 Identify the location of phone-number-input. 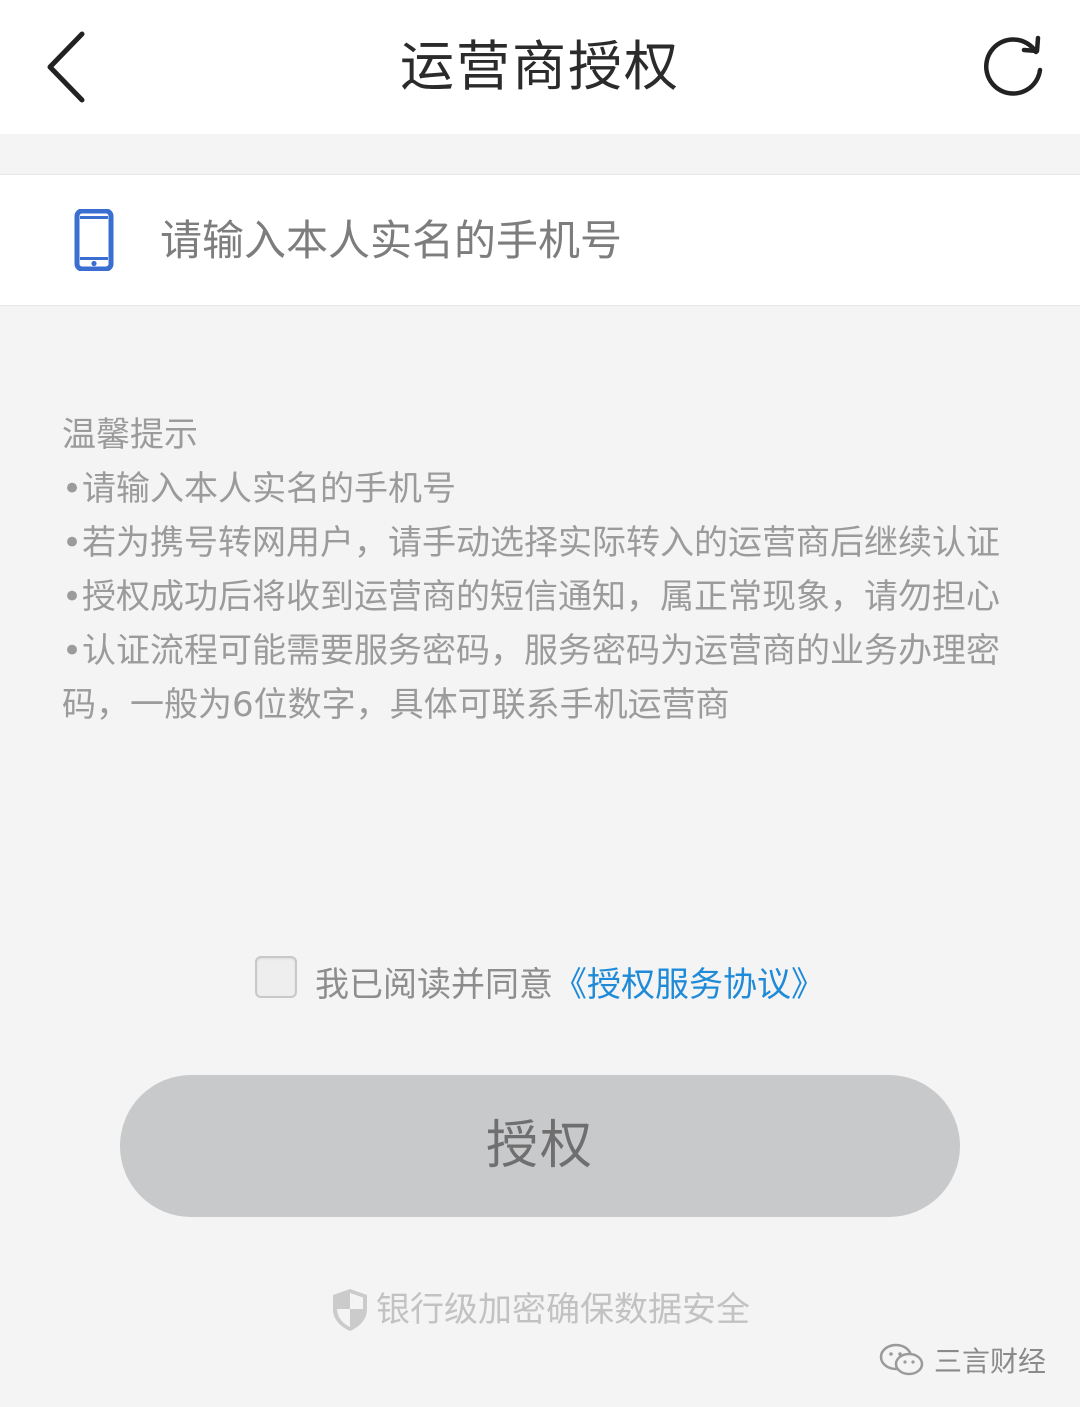
(590, 240).